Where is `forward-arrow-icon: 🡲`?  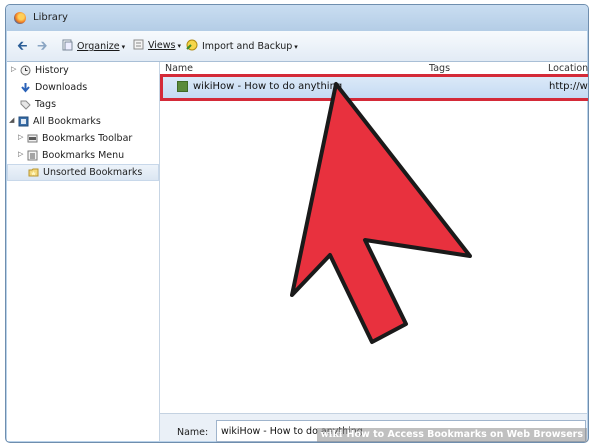
forward-arrow-icon: 🡲 is located at coordinates (42, 48).